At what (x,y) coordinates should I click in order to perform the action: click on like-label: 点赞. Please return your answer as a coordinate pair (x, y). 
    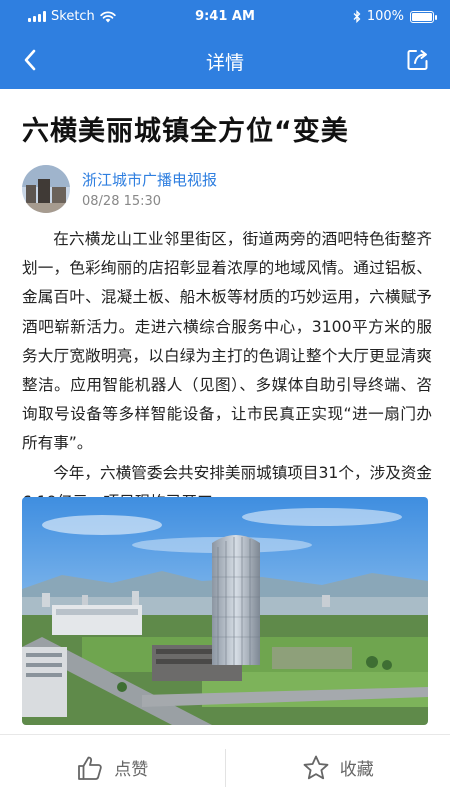
    Looking at the image, I should click on (131, 770).